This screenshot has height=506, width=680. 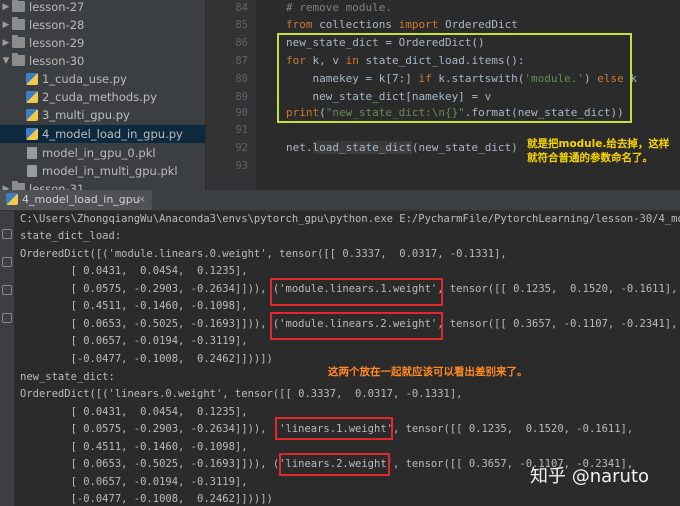 I want to click on tree-file-model-in-multi-gpu: model_in_multi_gpu.pkl, so click(x=102, y=171).